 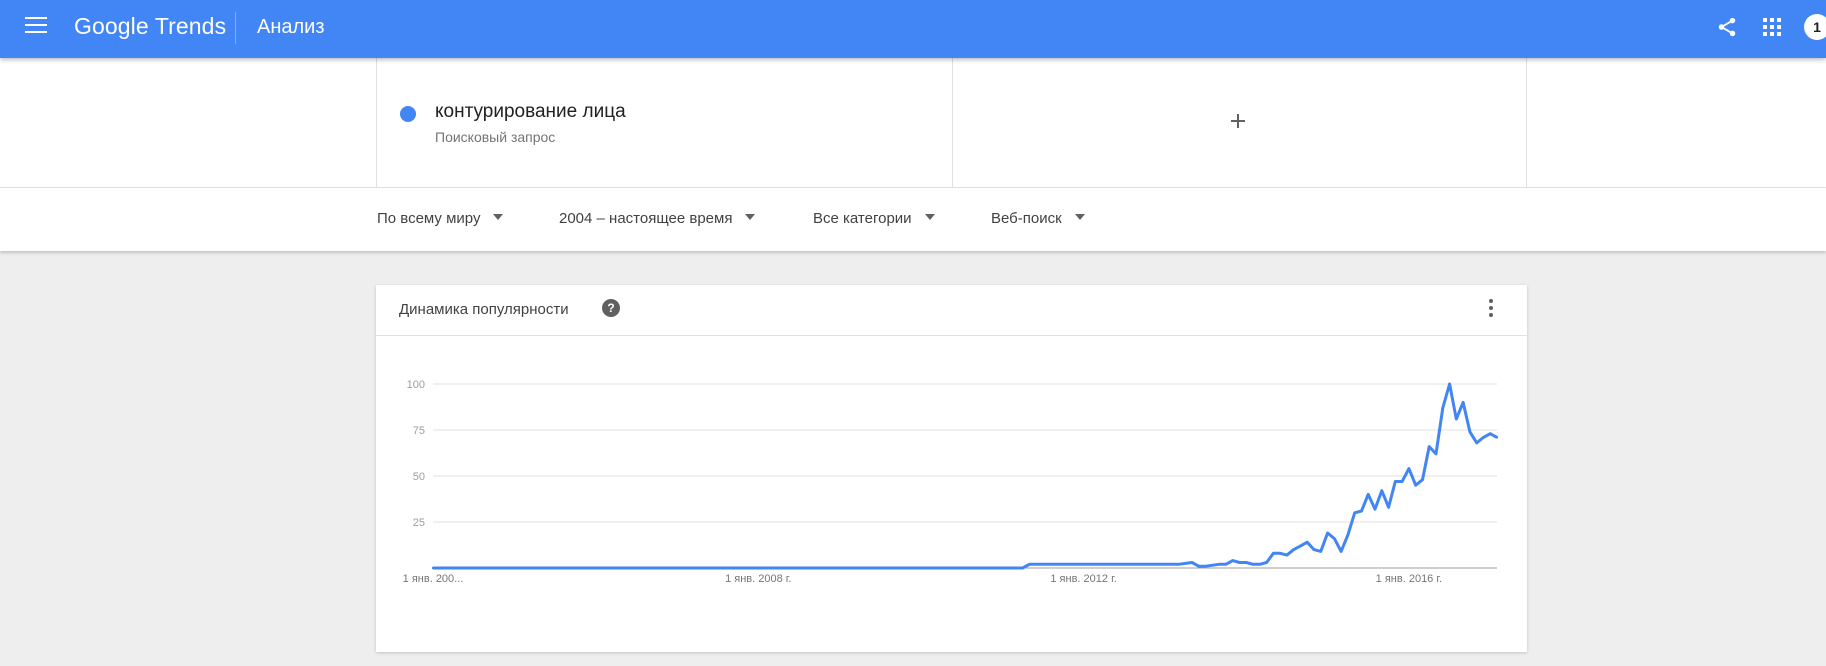 I want to click on add-comparison-card, so click(x=1239, y=122).